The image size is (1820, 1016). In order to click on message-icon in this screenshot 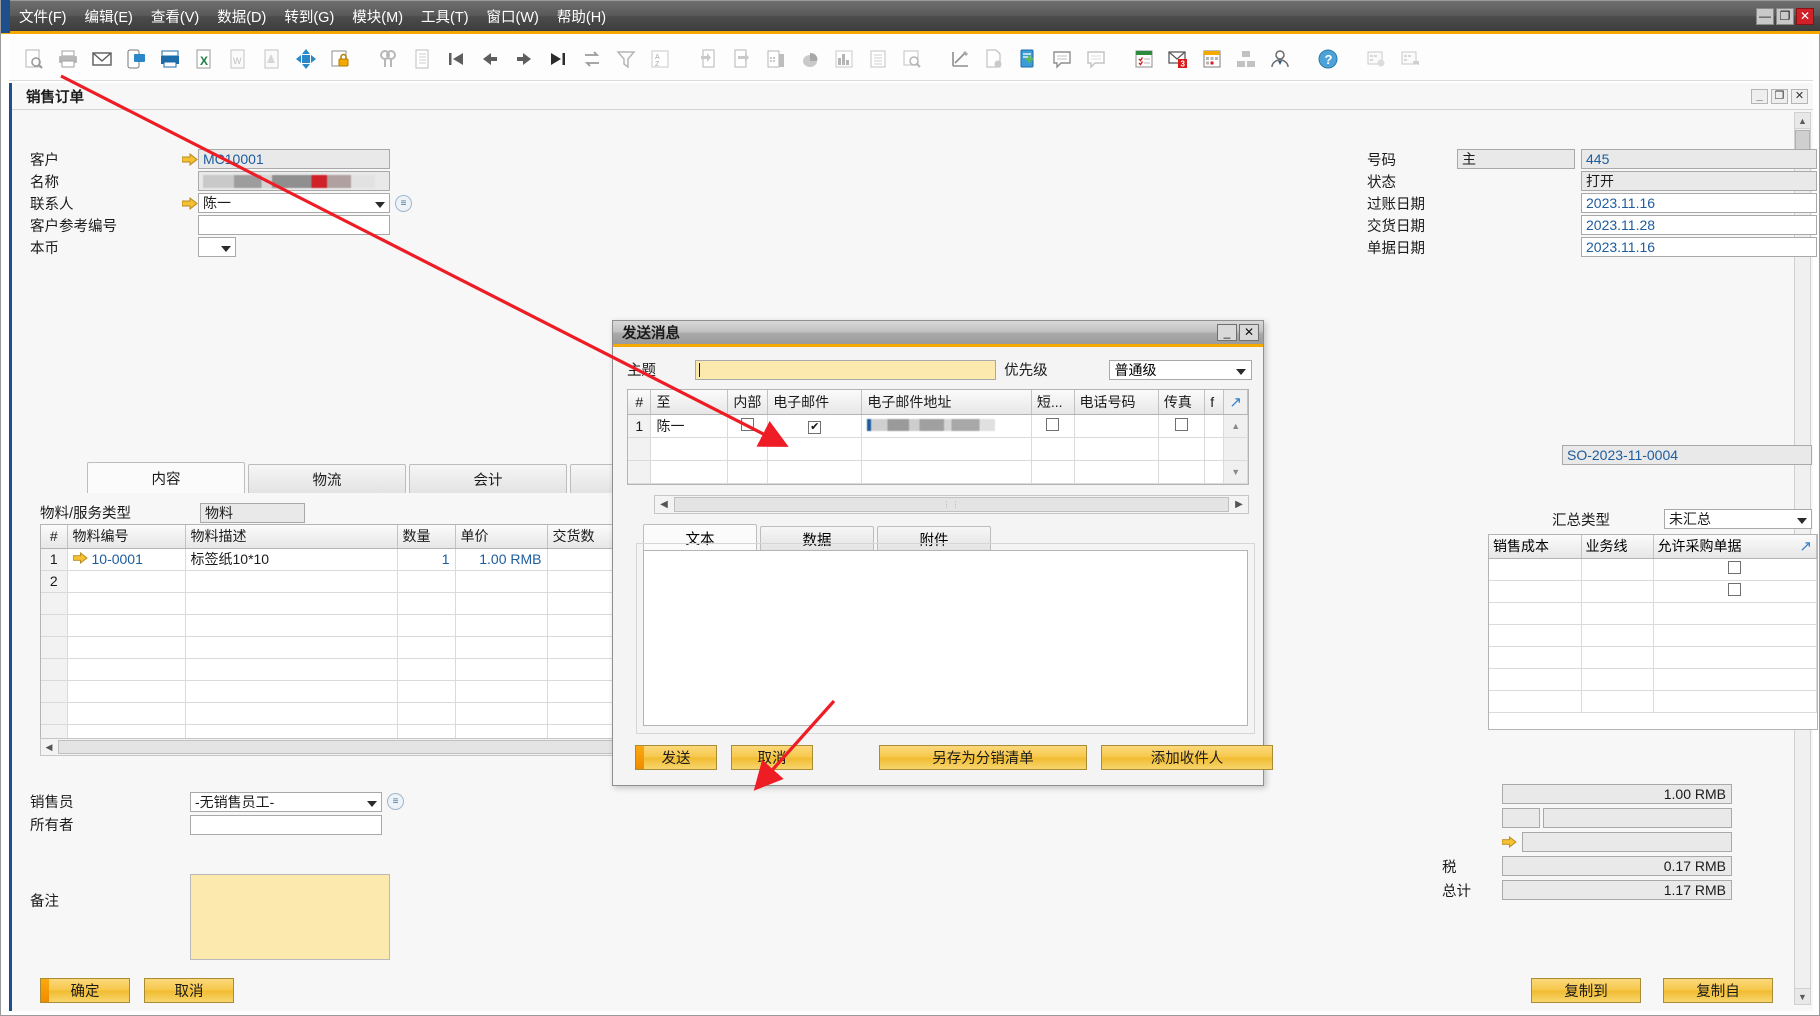, I will do `click(1062, 59)`.